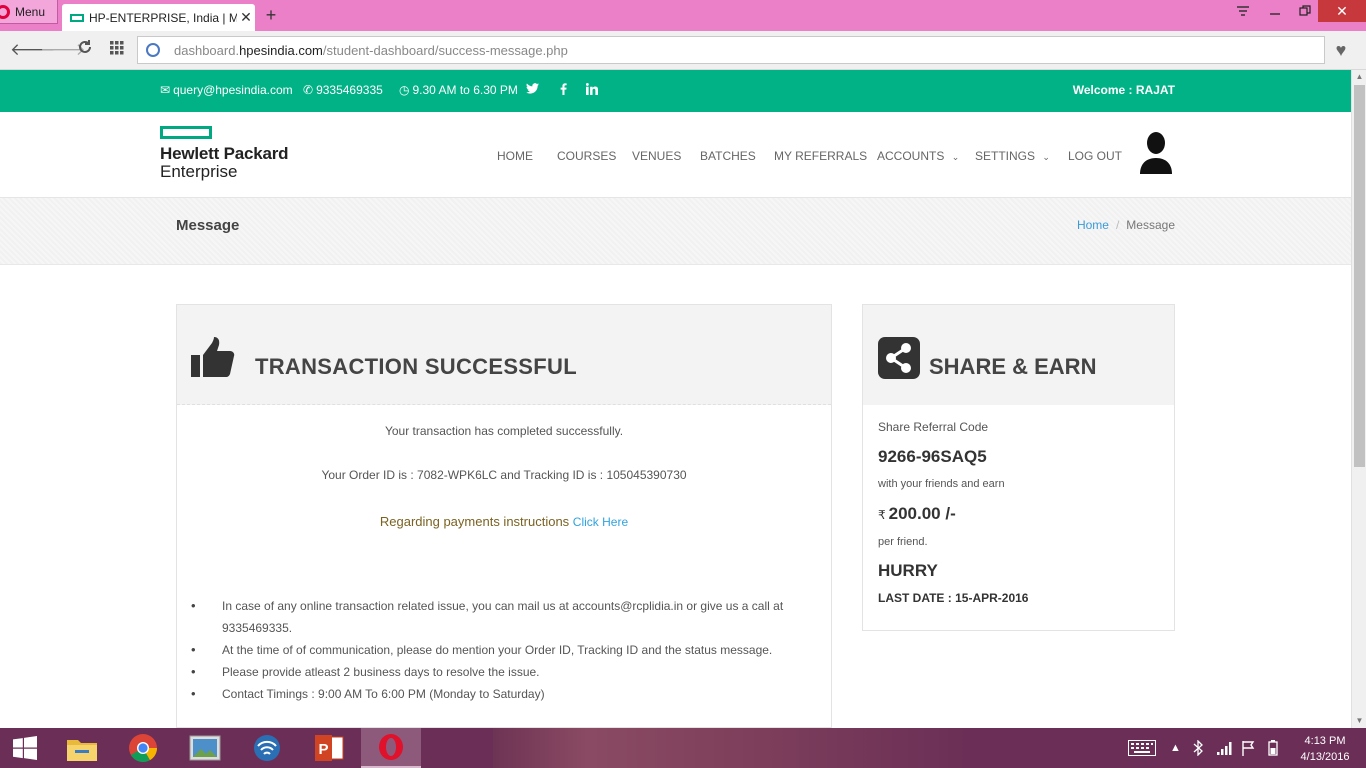 This screenshot has height=768, width=1366. I want to click on nav-accounts: ACCOUNTS ⌄, so click(918, 156).